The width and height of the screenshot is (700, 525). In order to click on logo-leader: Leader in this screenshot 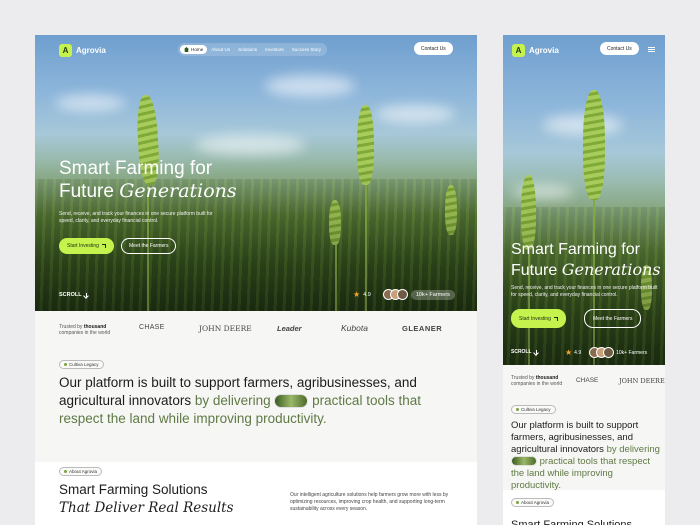, I will do `click(289, 328)`.